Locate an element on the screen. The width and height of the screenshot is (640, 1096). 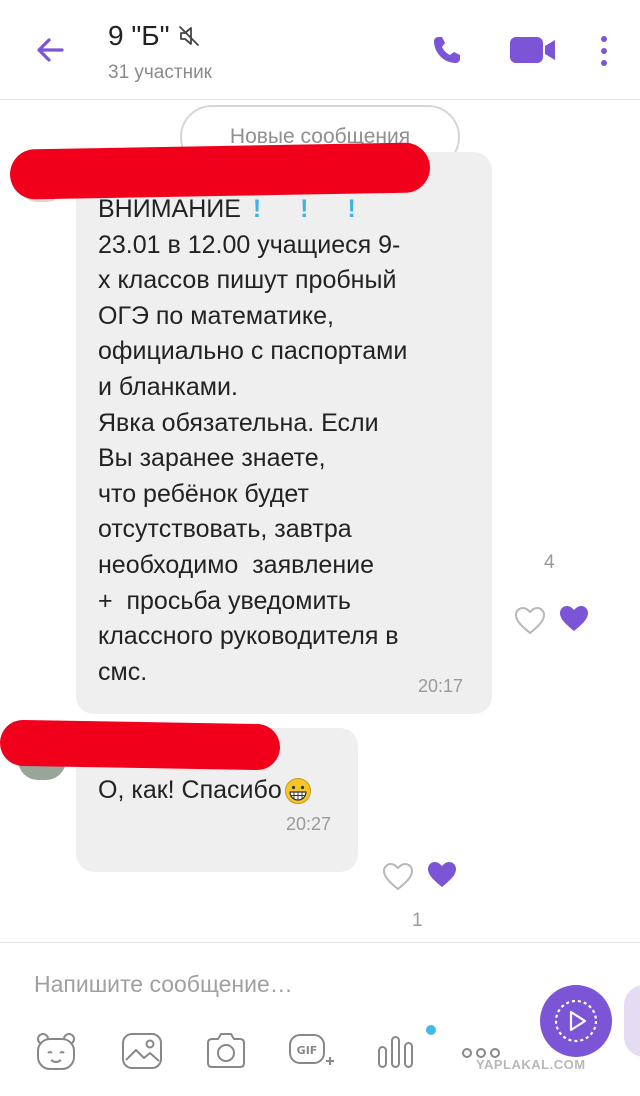
message-line: отсутствовать, завтра is located at coordinates (225, 529).